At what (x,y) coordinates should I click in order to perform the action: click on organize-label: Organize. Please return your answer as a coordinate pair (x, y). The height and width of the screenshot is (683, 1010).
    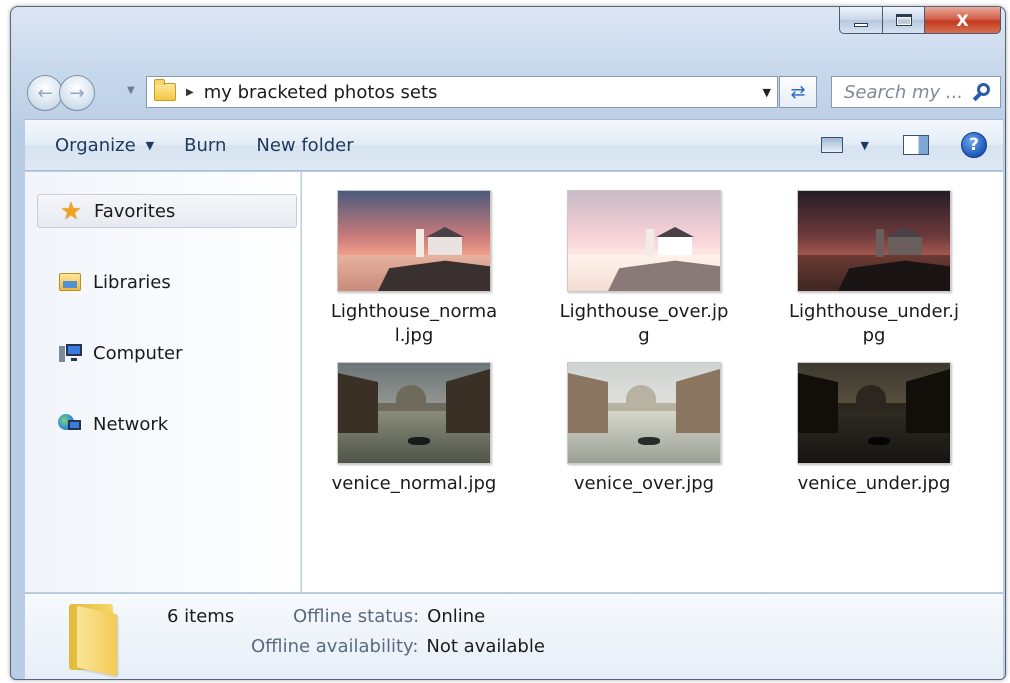
    Looking at the image, I should click on (95, 145).